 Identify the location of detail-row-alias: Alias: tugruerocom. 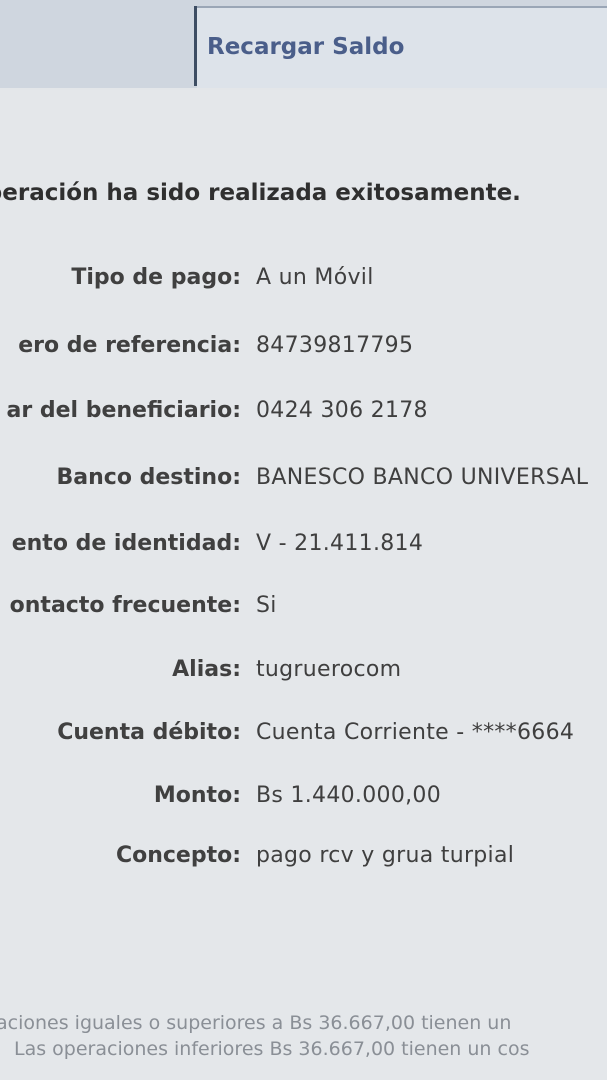
(303, 674).